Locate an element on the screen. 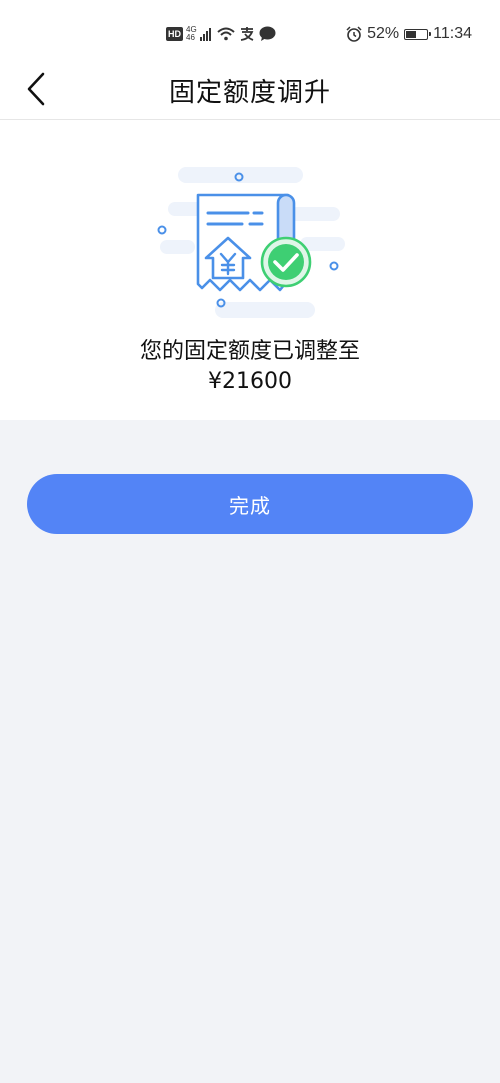  result-message-line: 您的固定额度已调整至 is located at coordinates (249, 351).